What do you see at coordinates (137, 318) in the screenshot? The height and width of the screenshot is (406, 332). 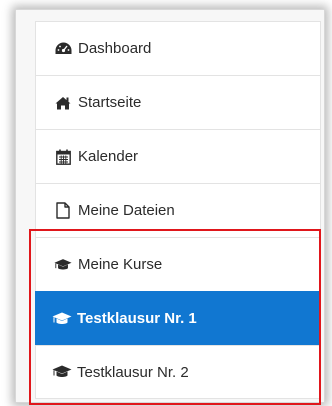 I see `nav-item-label: Testklausur Nr. 1` at bounding box center [137, 318].